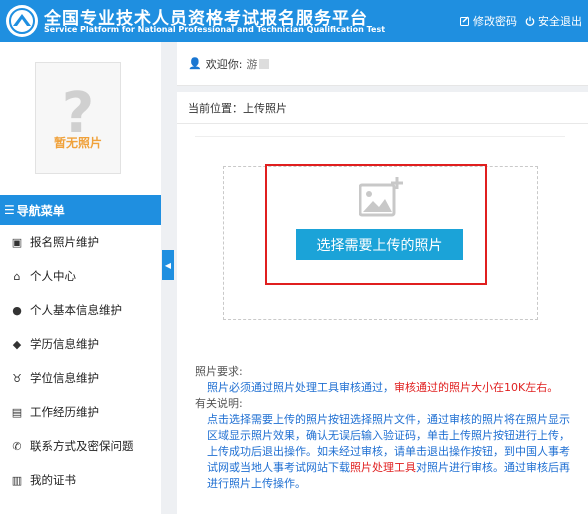  What do you see at coordinates (53, 276) in the screenshot?
I see `sidebar-item-label: 个人中心` at bounding box center [53, 276].